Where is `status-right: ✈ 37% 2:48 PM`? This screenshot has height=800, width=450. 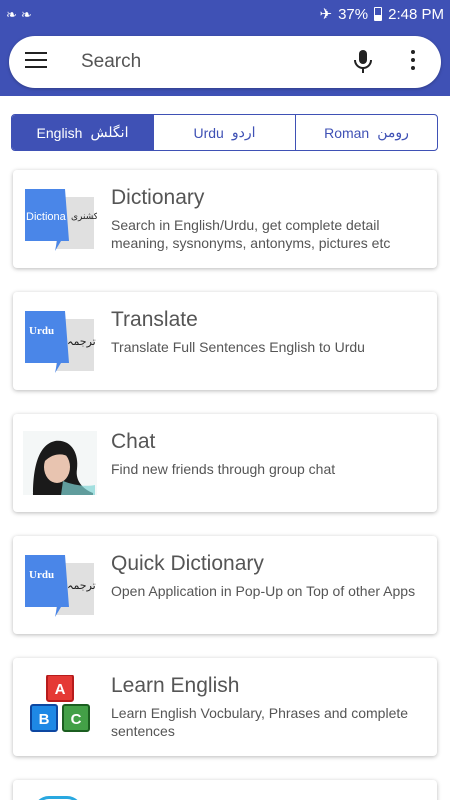
status-right: ✈ 37% 2:48 PM is located at coordinates (381, 14).